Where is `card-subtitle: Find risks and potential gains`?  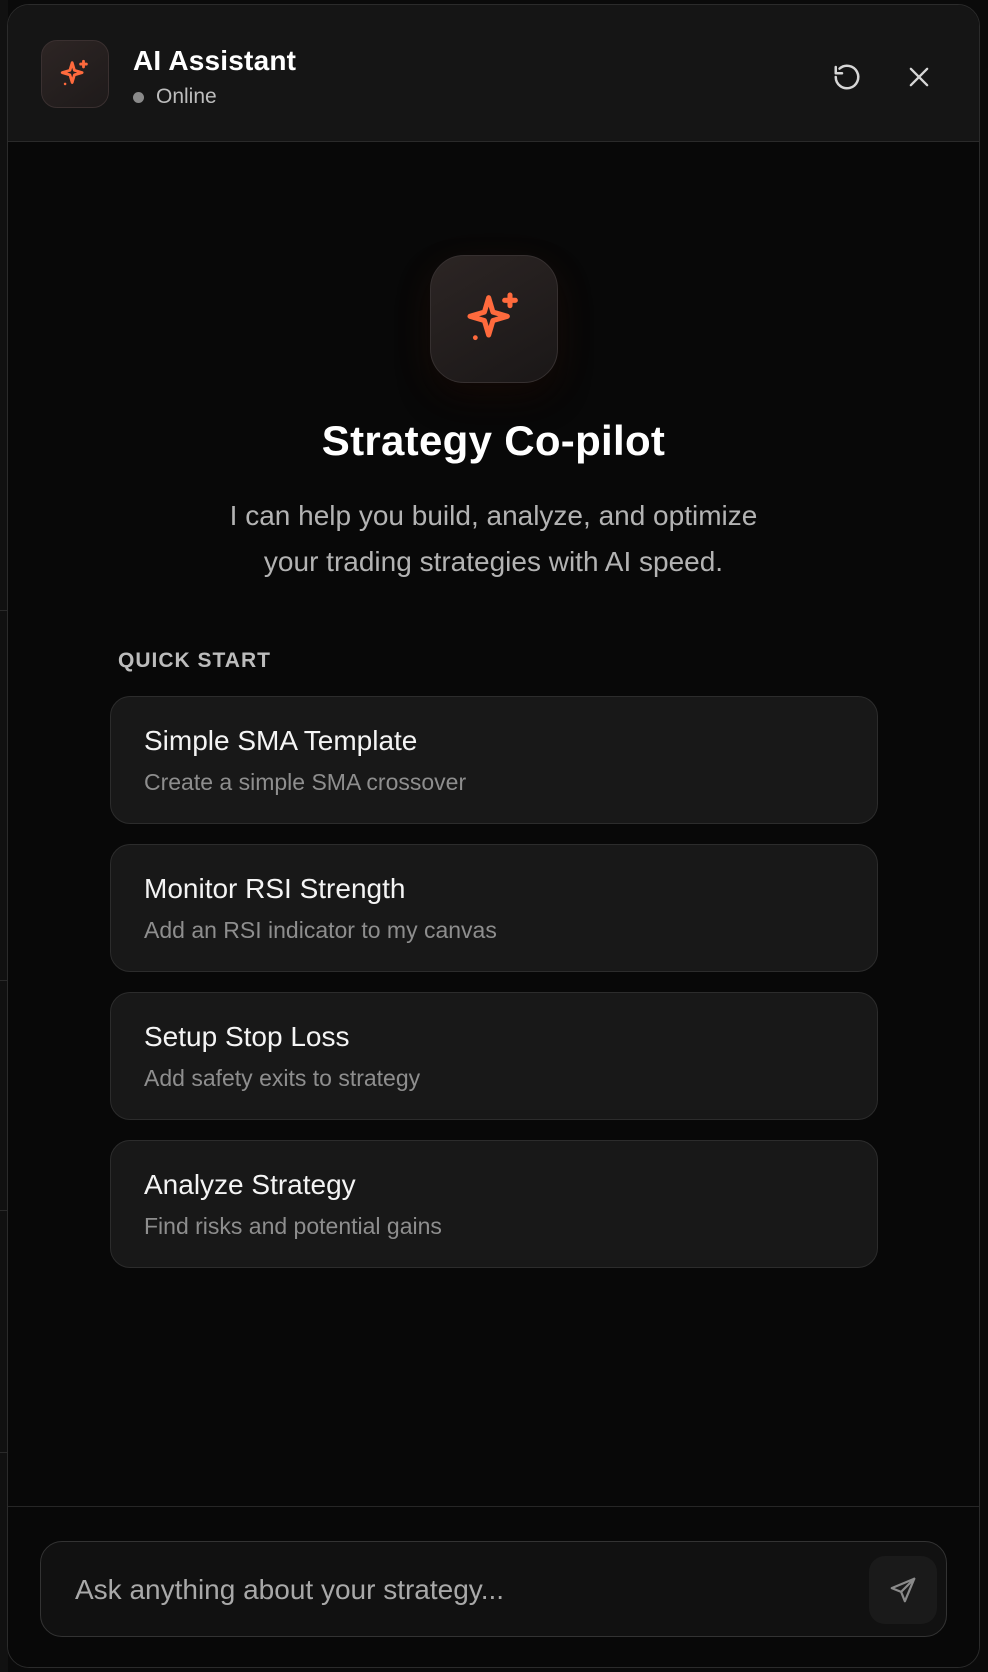 card-subtitle: Find risks and potential gains is located at coordinates (293, 1226).